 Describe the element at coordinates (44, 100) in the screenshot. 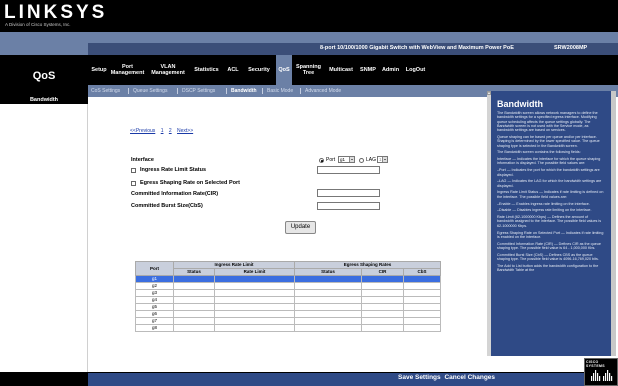

I see `sidebar-item-bandwidth: Bandwidth` at that location.